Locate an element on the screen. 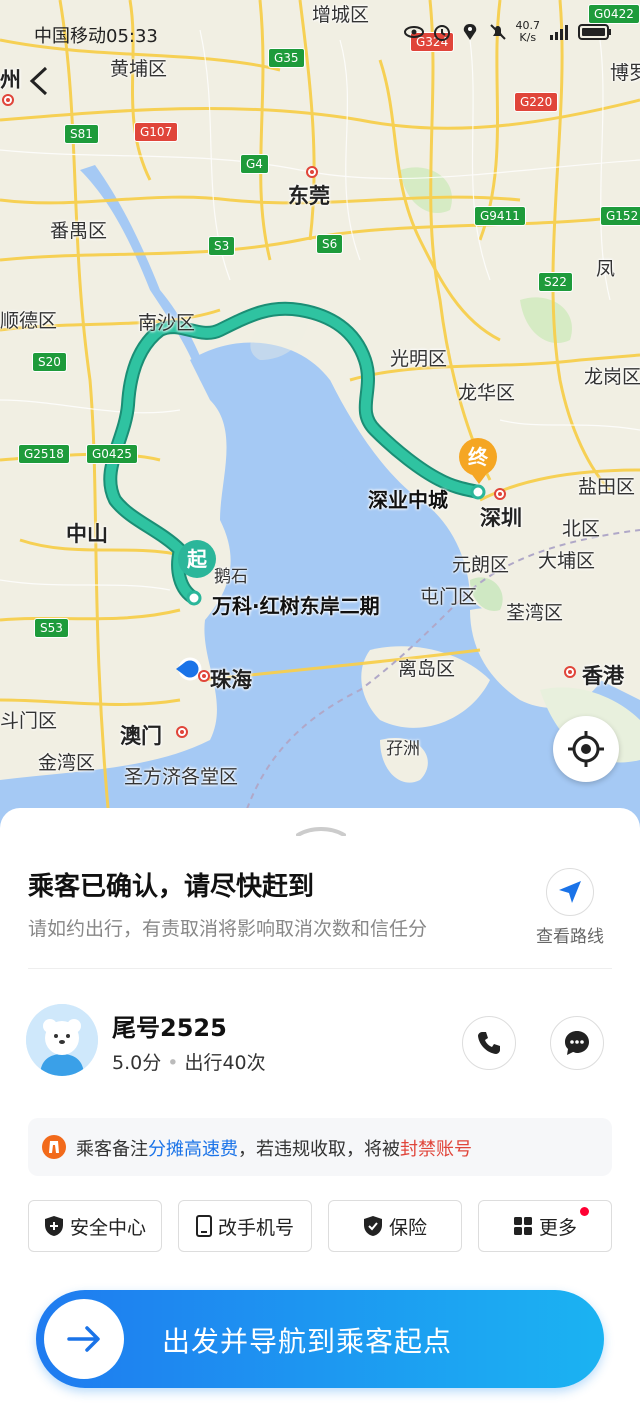 Image resolution: width=640 pixels, height=1415 pixels. notice-icon is located at coordinates (54, 1147).